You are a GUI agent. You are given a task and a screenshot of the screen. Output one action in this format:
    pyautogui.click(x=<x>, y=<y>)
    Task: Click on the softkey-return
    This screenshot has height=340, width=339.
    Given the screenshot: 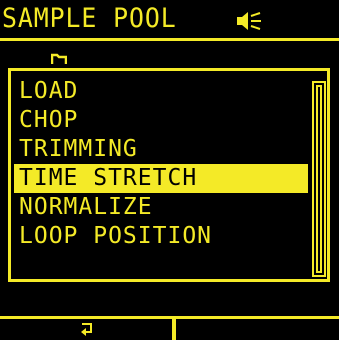 What is the action you would take?
    pyautogui.click(x=86, y=329)
    